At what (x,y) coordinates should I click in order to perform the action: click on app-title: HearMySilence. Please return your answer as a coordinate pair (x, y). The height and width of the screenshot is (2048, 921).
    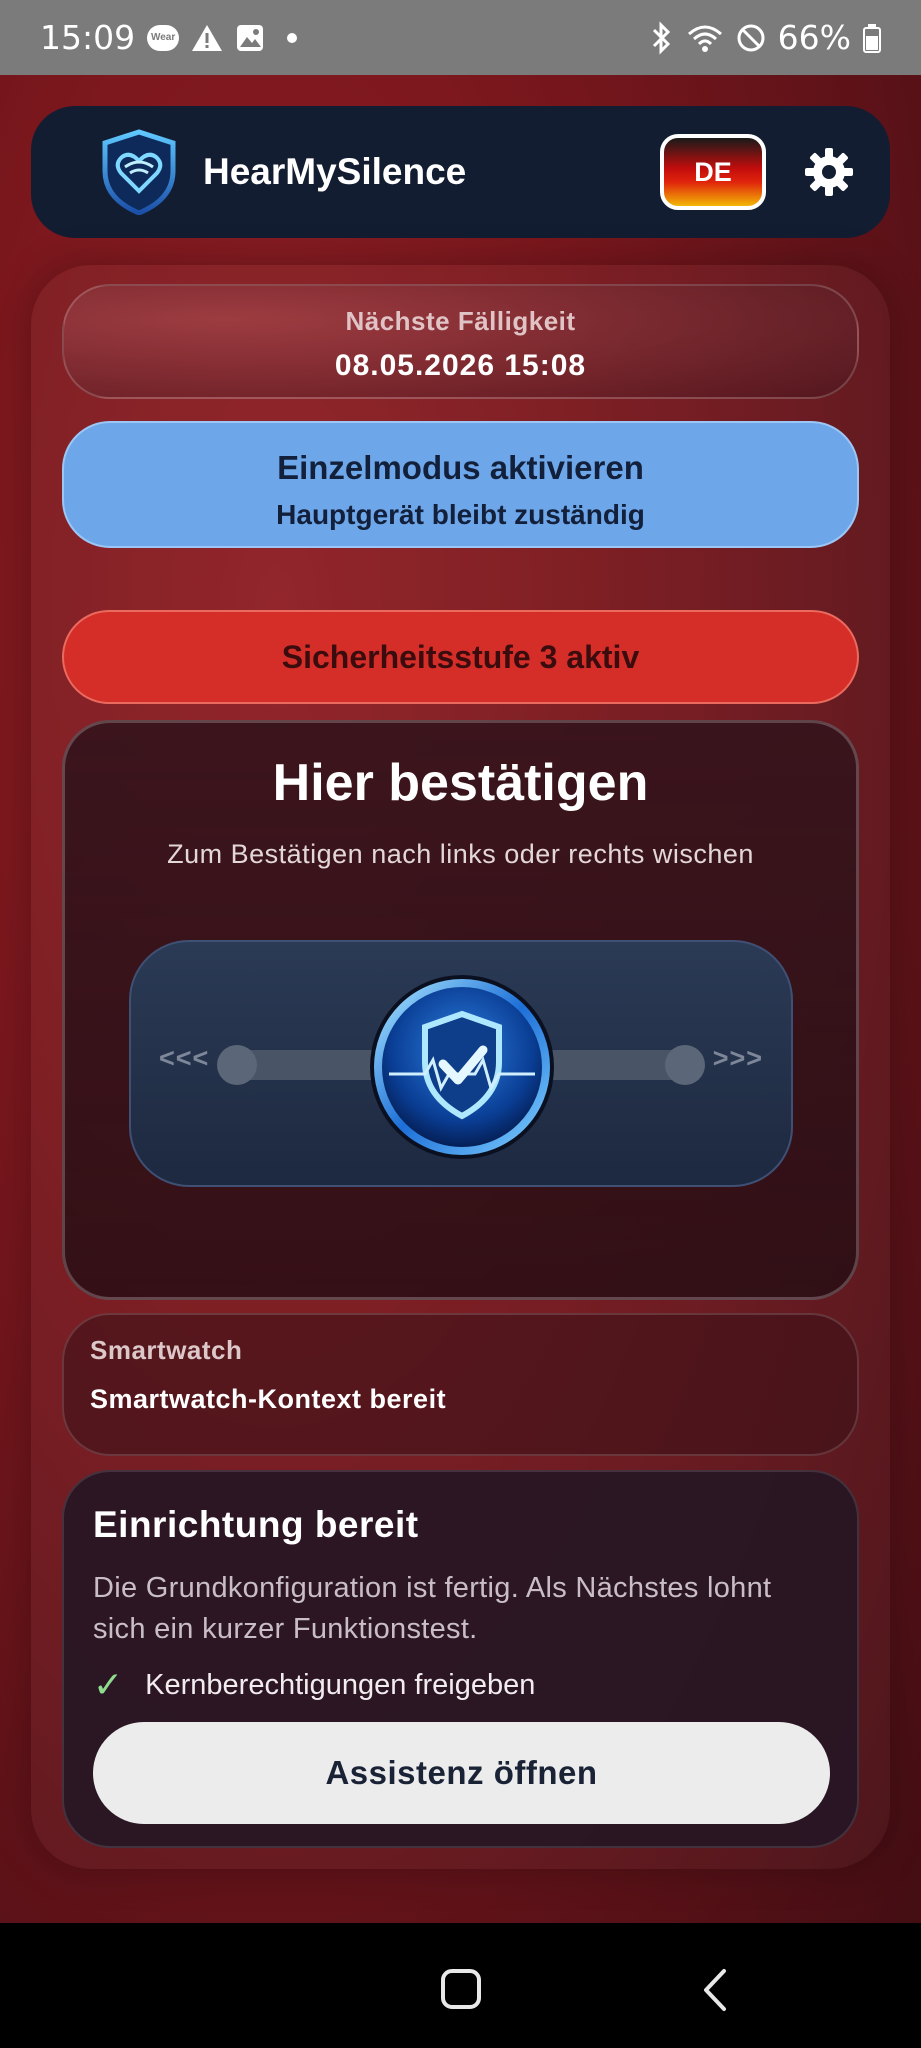
    Looking at the image, I should click on (335, 171).